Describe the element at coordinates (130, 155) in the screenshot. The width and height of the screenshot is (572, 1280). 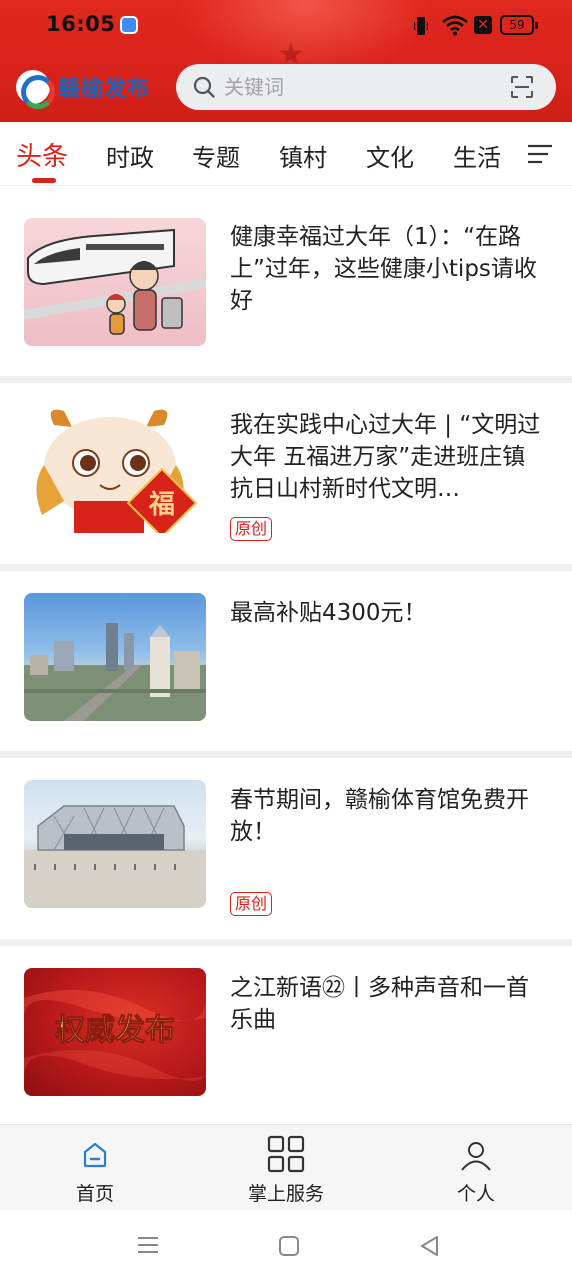
I see `tab-politics: 时政` at that location.